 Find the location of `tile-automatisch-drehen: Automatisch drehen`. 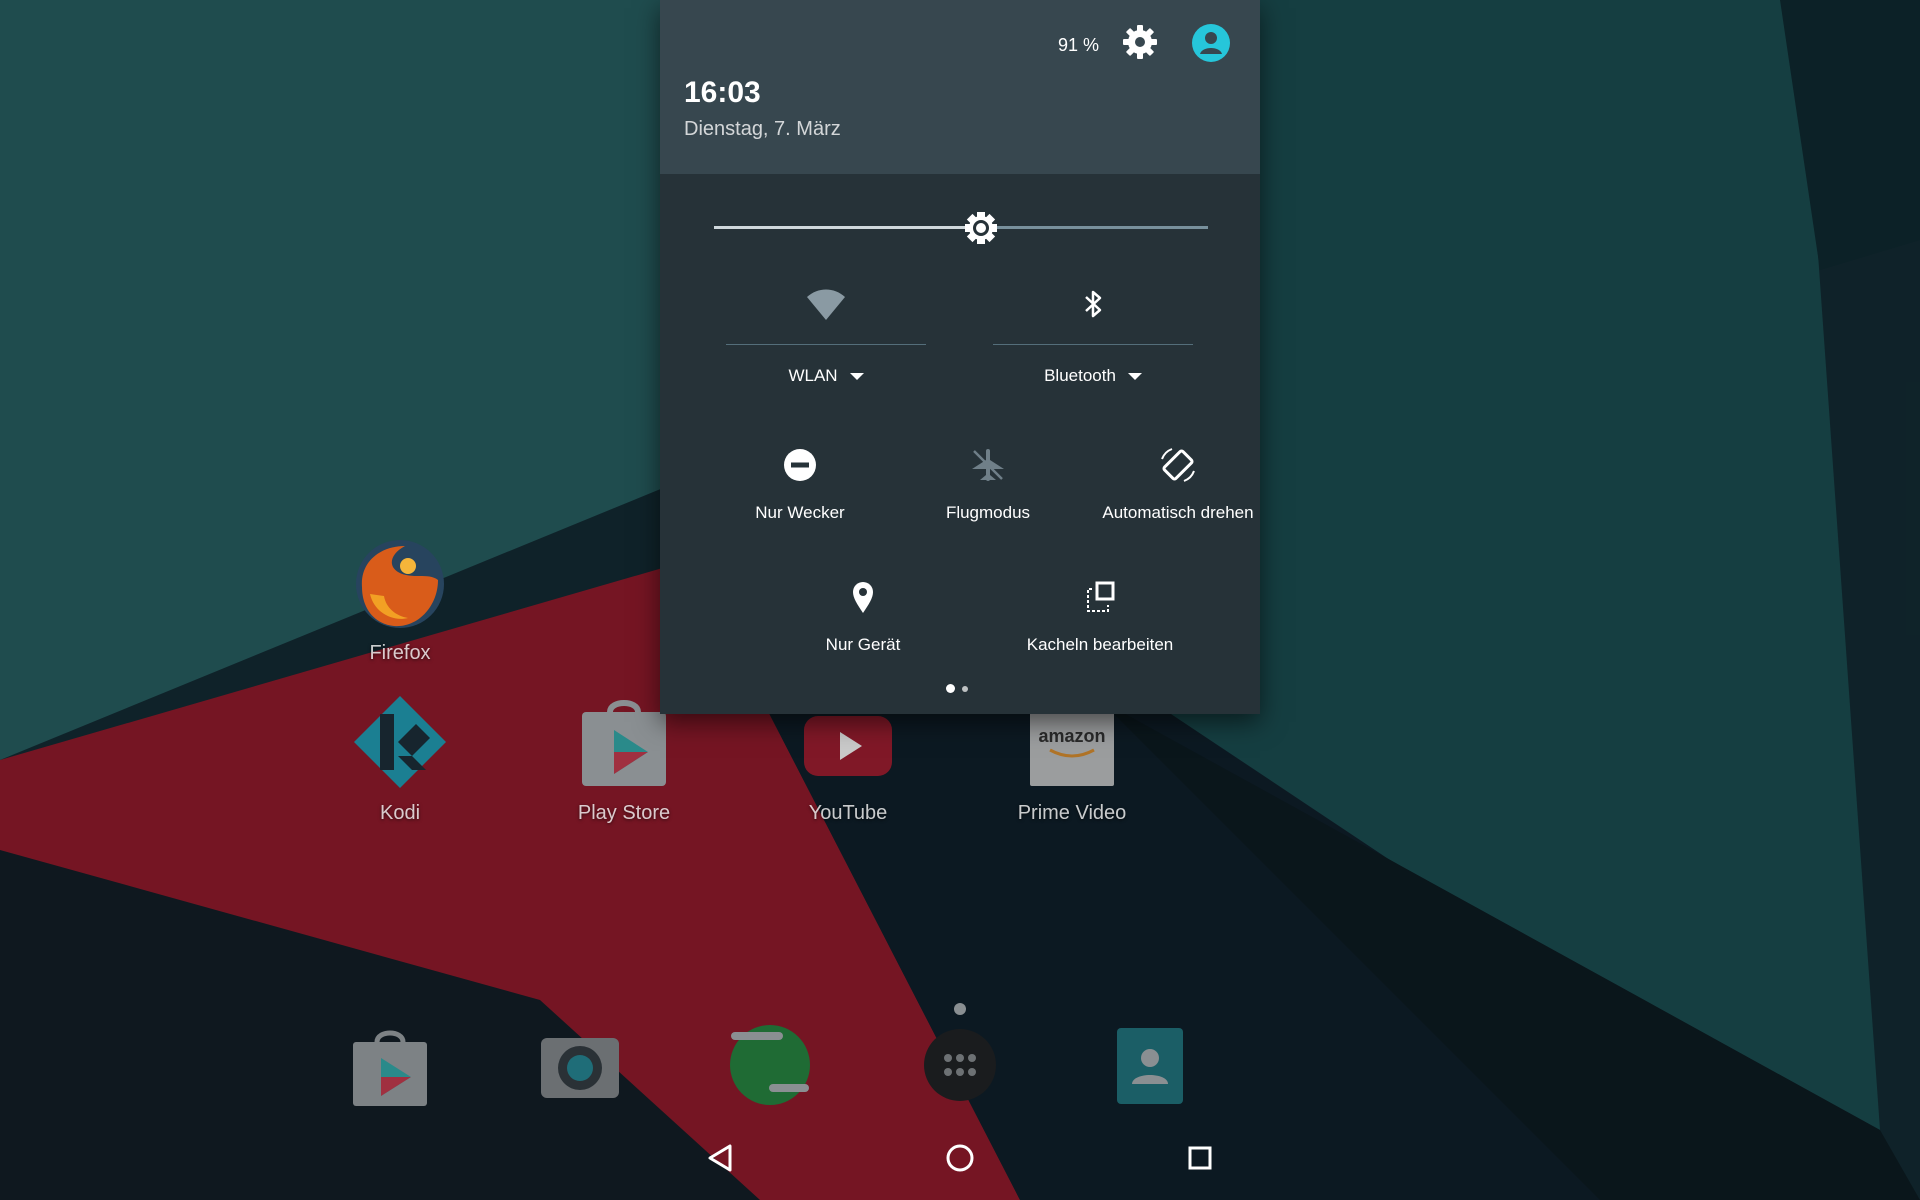

tile-automatisch-drehen: Automatisch drehen is located at coordinates (1178, 484).